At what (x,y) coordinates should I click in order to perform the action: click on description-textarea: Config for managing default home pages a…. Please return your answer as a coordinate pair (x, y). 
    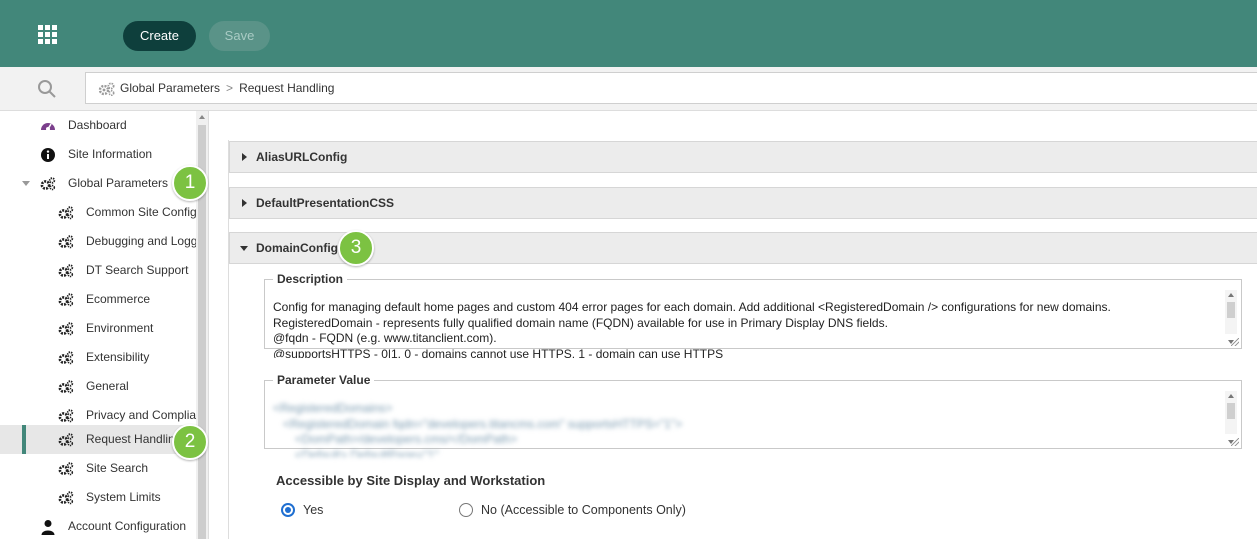
    Looking at the image, I should click on (742, 329).